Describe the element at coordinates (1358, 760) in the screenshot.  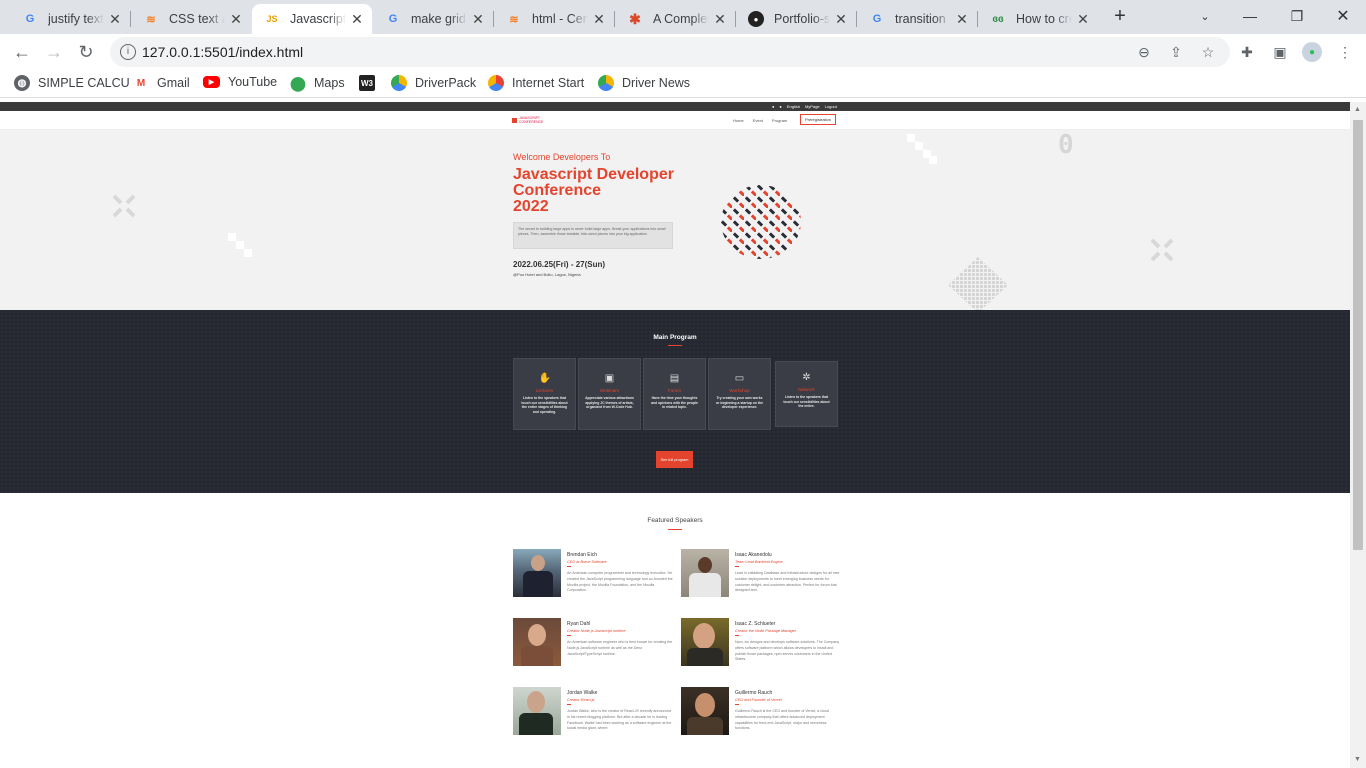
I see `scroll-down-icon: ▼` at that location.